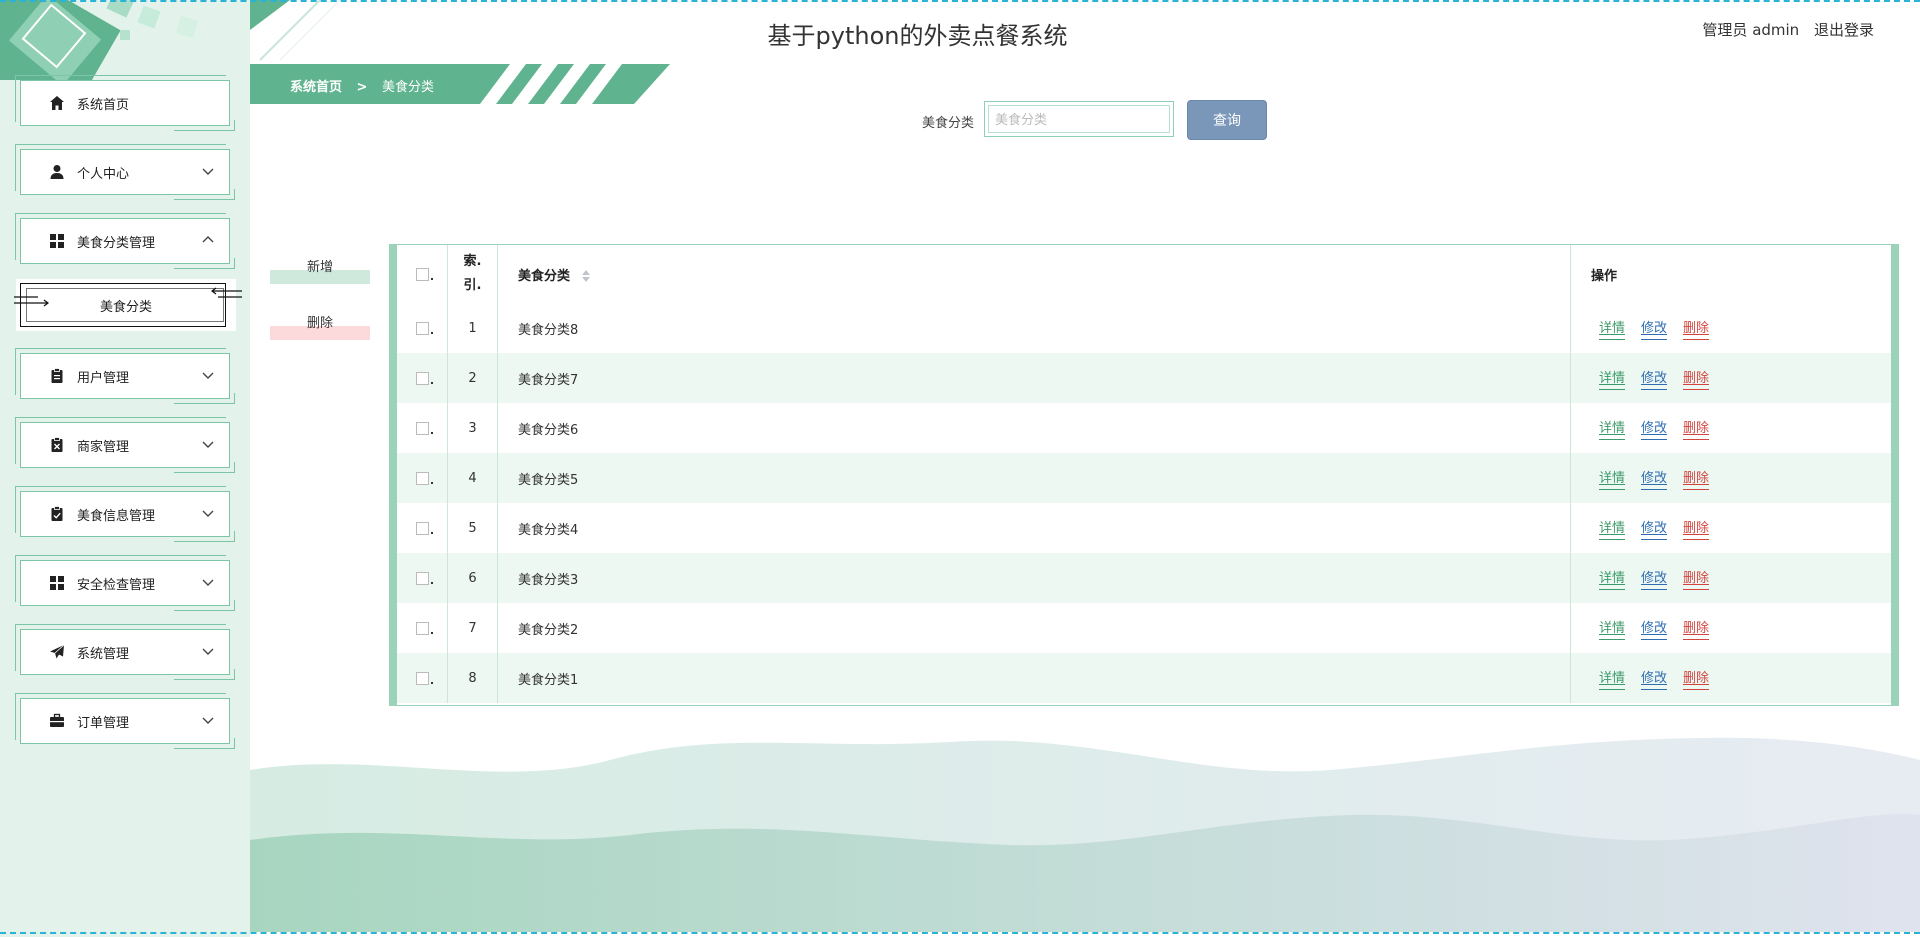 The width and height of the screenshot is (1920, 937). I want to click on sidebar-item-system-mgmt: 系统管理, so click(125, 652).